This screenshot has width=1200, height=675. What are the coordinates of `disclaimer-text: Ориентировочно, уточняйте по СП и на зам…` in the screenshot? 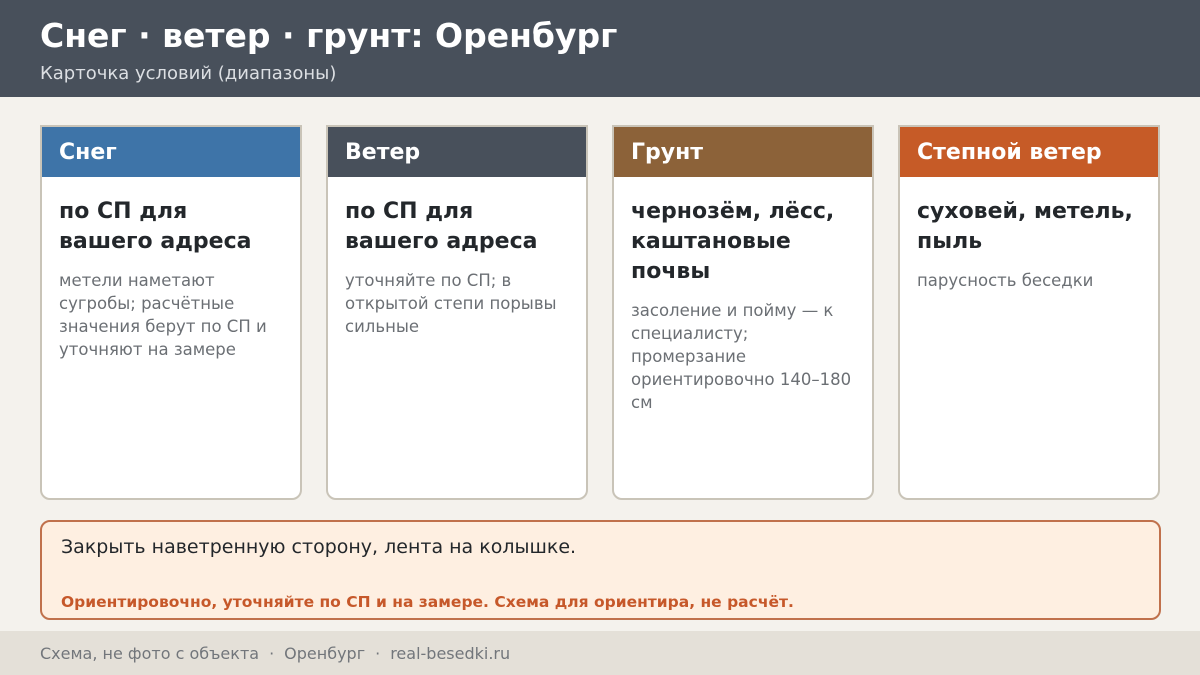 It's located at (427, 602).